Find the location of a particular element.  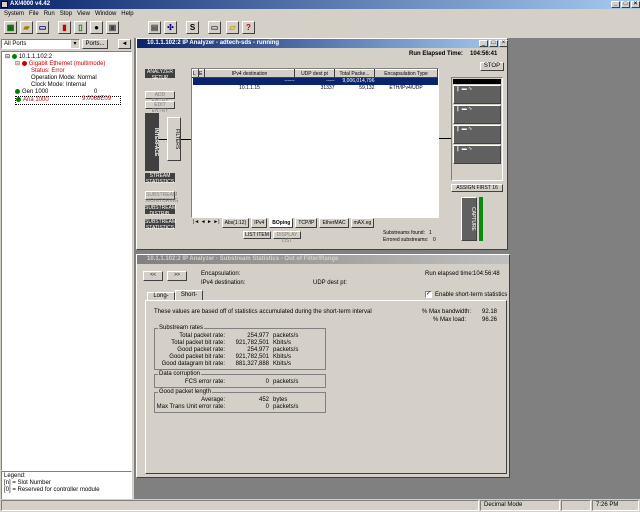

rate-label: Total packet bit rate: is located at coordinates (198, 343).